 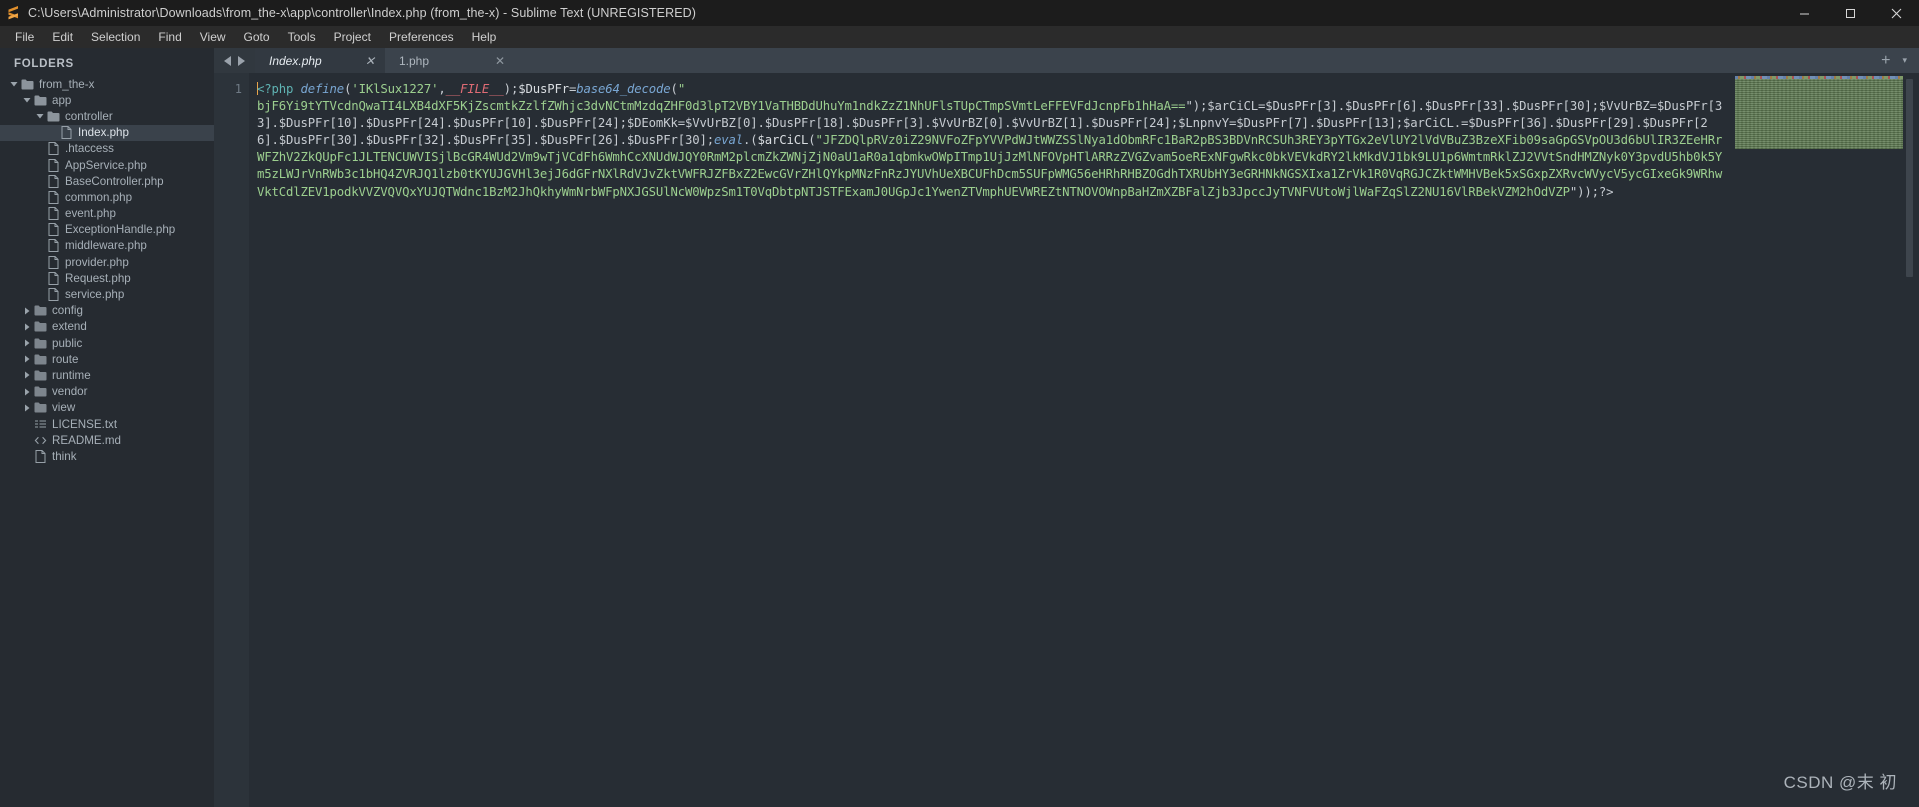 What do you see at coordinates (107, 116) in the screenshot?
I see `sidebar-item-controller: controller` at bounding box center [107, 116].